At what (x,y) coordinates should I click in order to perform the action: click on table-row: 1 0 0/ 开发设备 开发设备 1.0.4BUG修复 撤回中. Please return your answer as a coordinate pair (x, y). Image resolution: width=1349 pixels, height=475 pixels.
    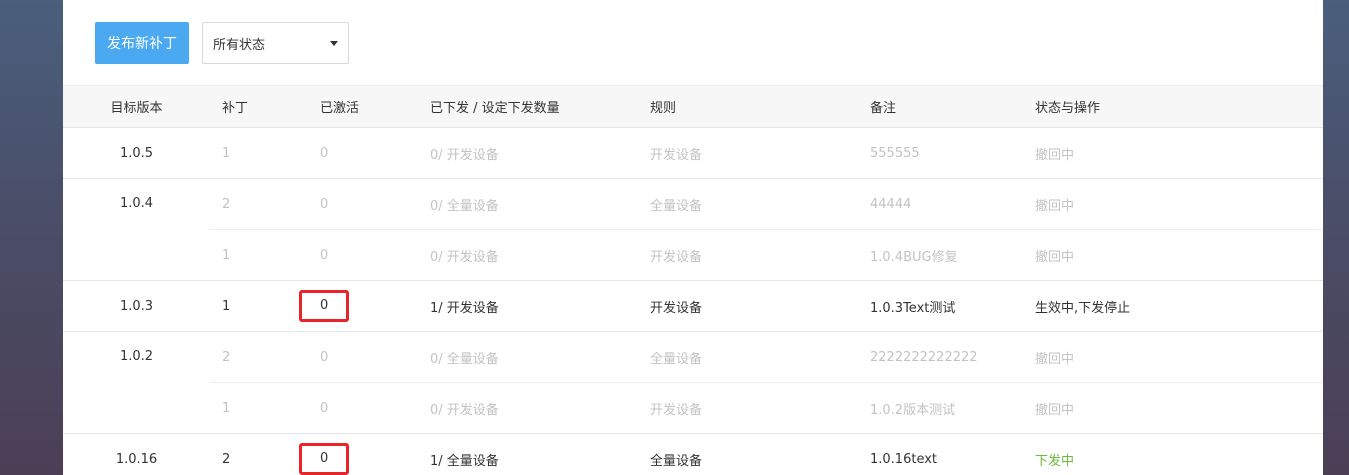
    Looking at the image, I should click on (693, 255).